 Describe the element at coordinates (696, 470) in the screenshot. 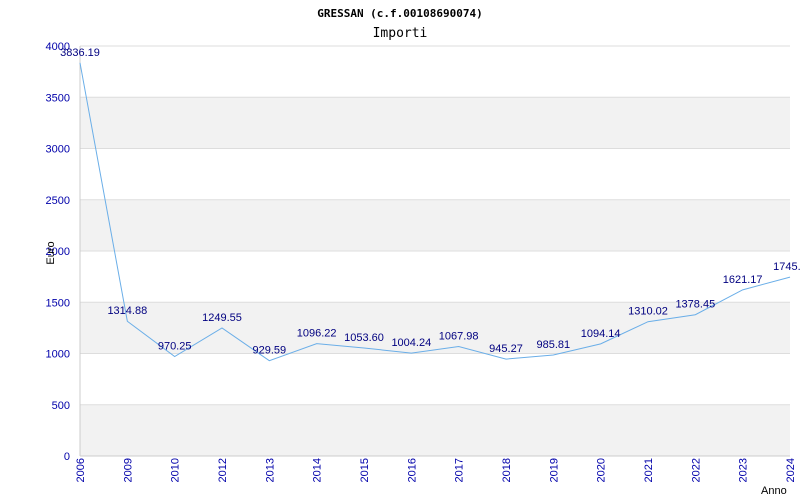

I see `x-tick-label: 2022` at that location.